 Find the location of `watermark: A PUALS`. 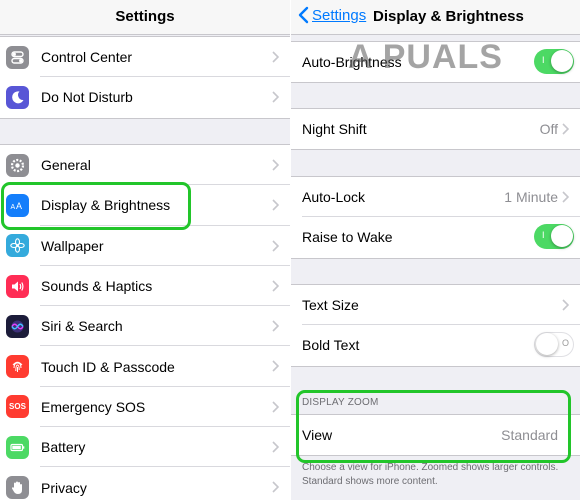

watermark: A PUALS is located at coordinates (425, 57).